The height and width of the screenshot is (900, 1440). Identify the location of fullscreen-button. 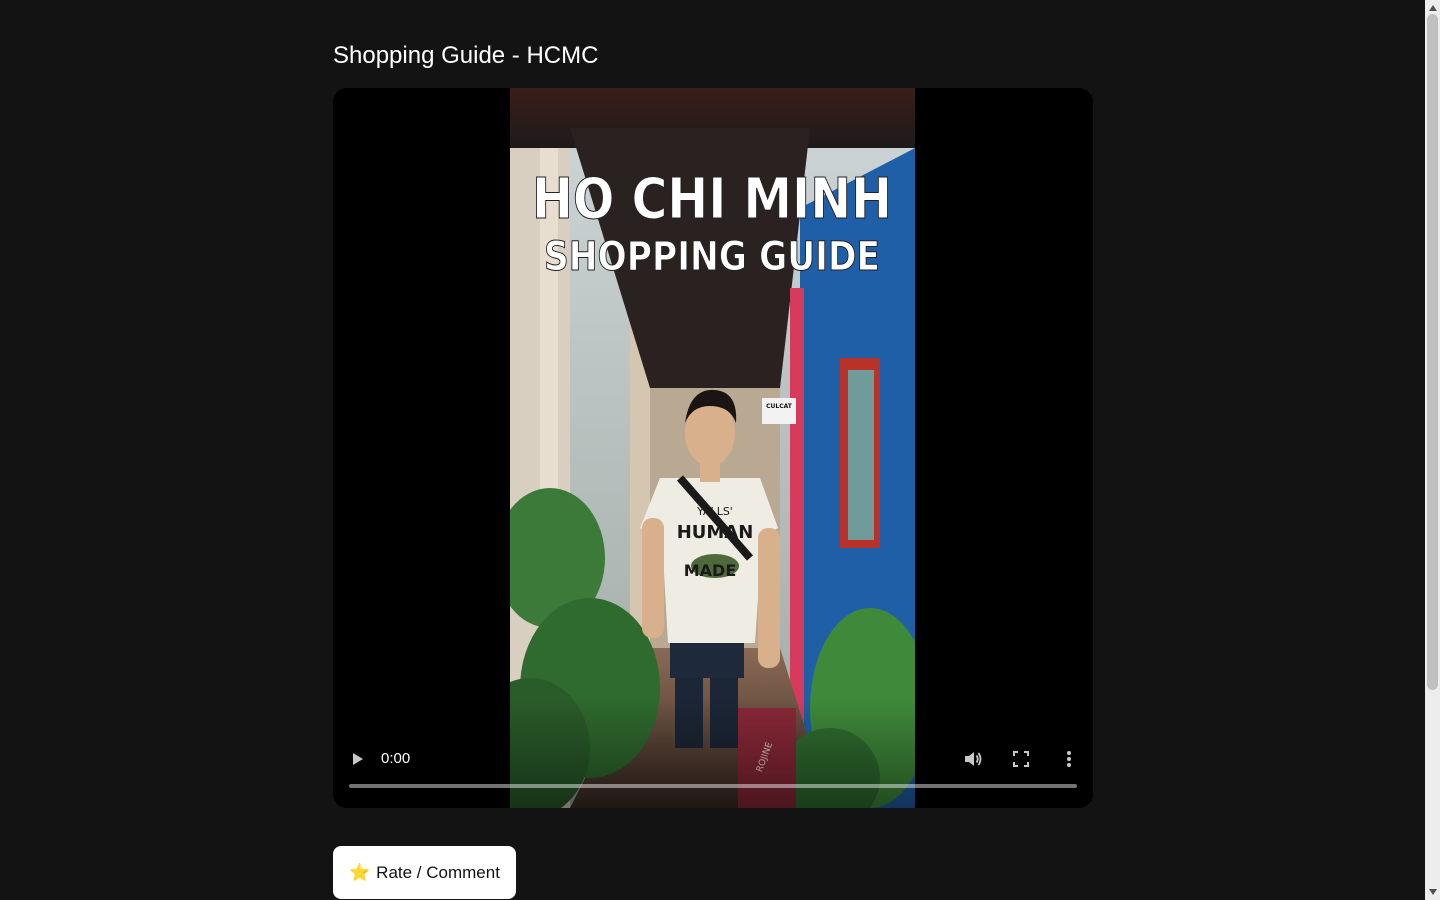
(1021, 759).